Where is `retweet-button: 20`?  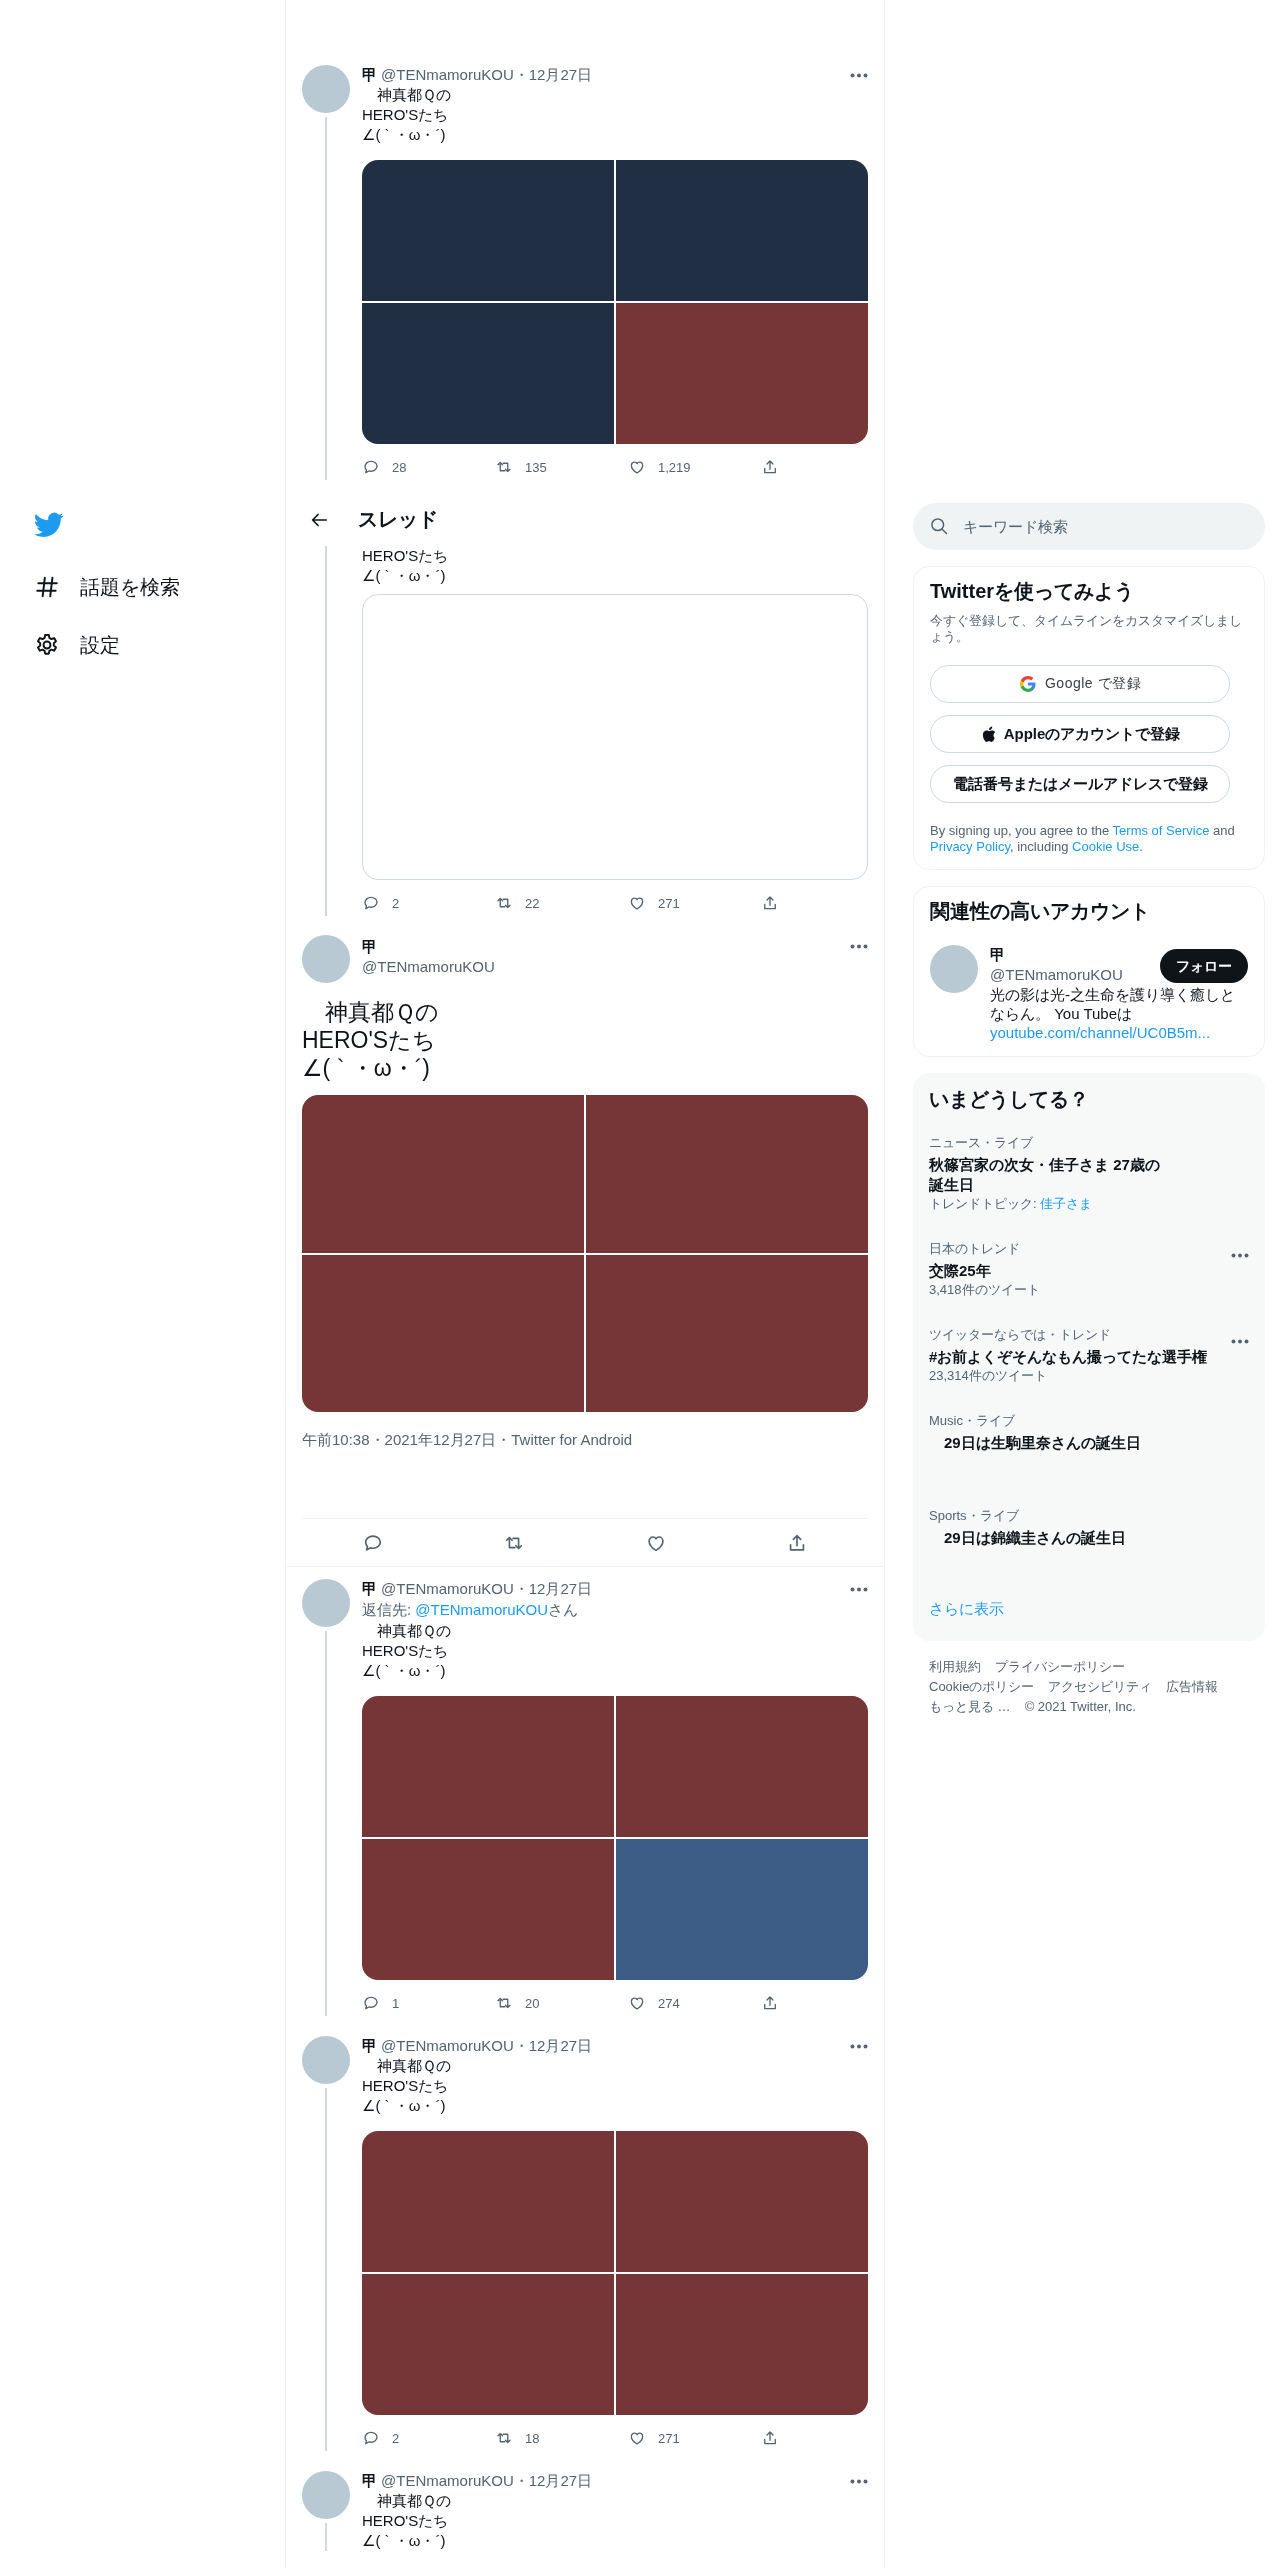
retweet-button: 20 is located at coordinates (561, 2003).